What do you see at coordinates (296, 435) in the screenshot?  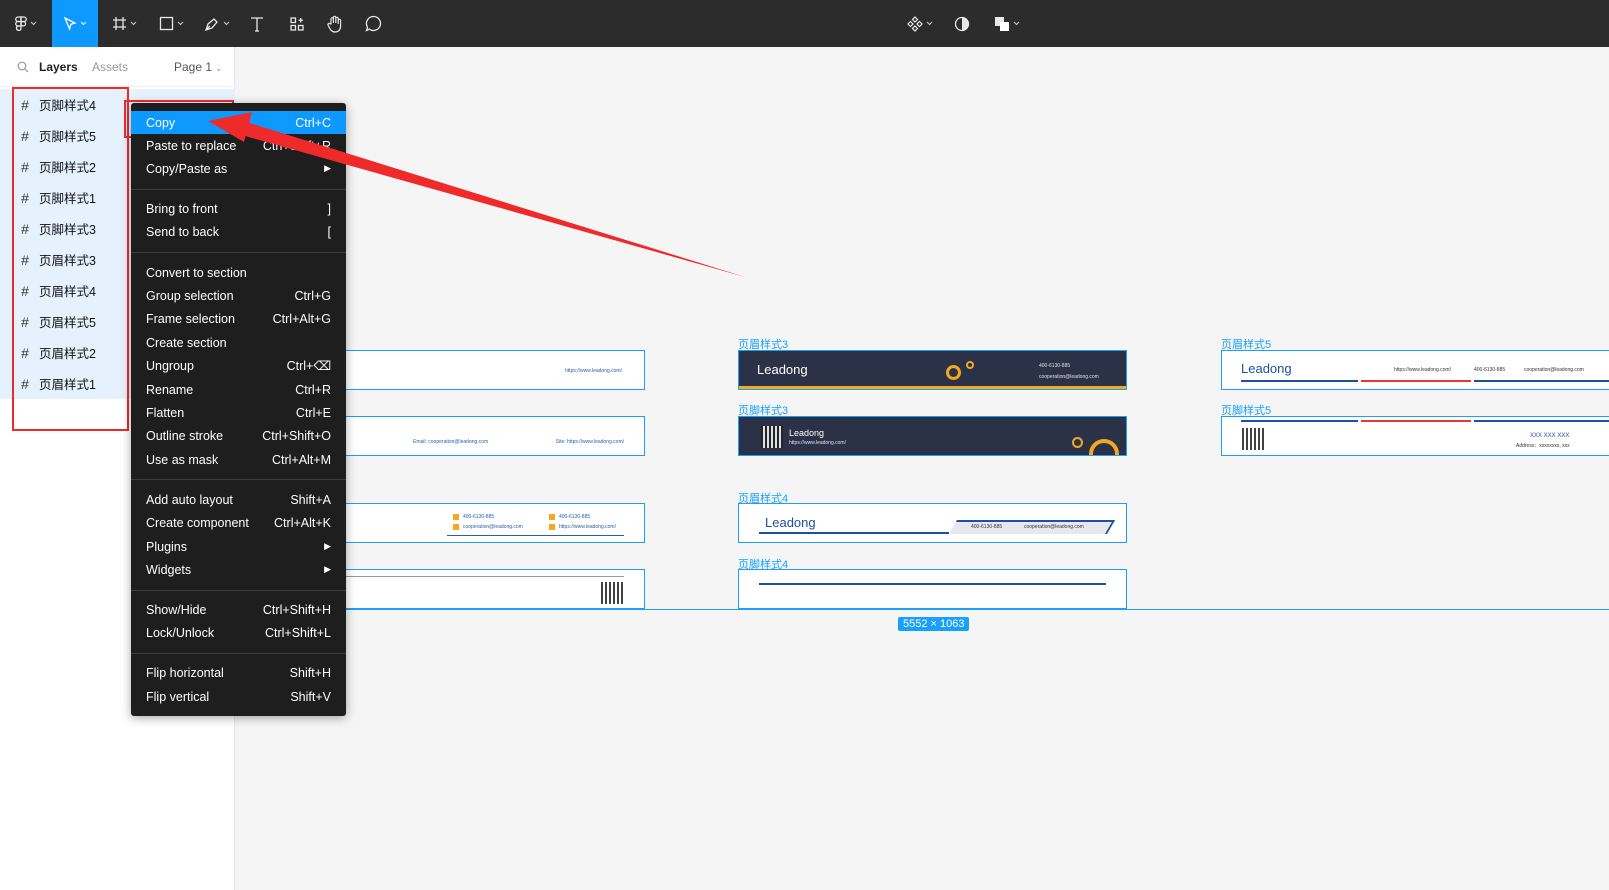 I see `menu-shortcut: Ctrl+Shift+O` at bounding box center [296, 435].